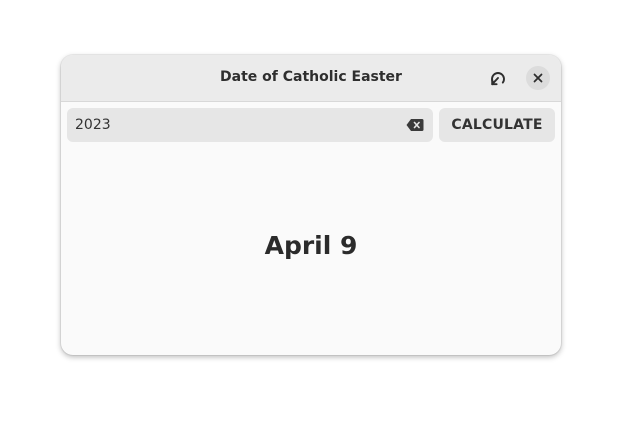  What do you see at coordinates (497, 125) in the screenshot?
I see `calculate-button: CALCULATE` at bounding box center [497, 125].